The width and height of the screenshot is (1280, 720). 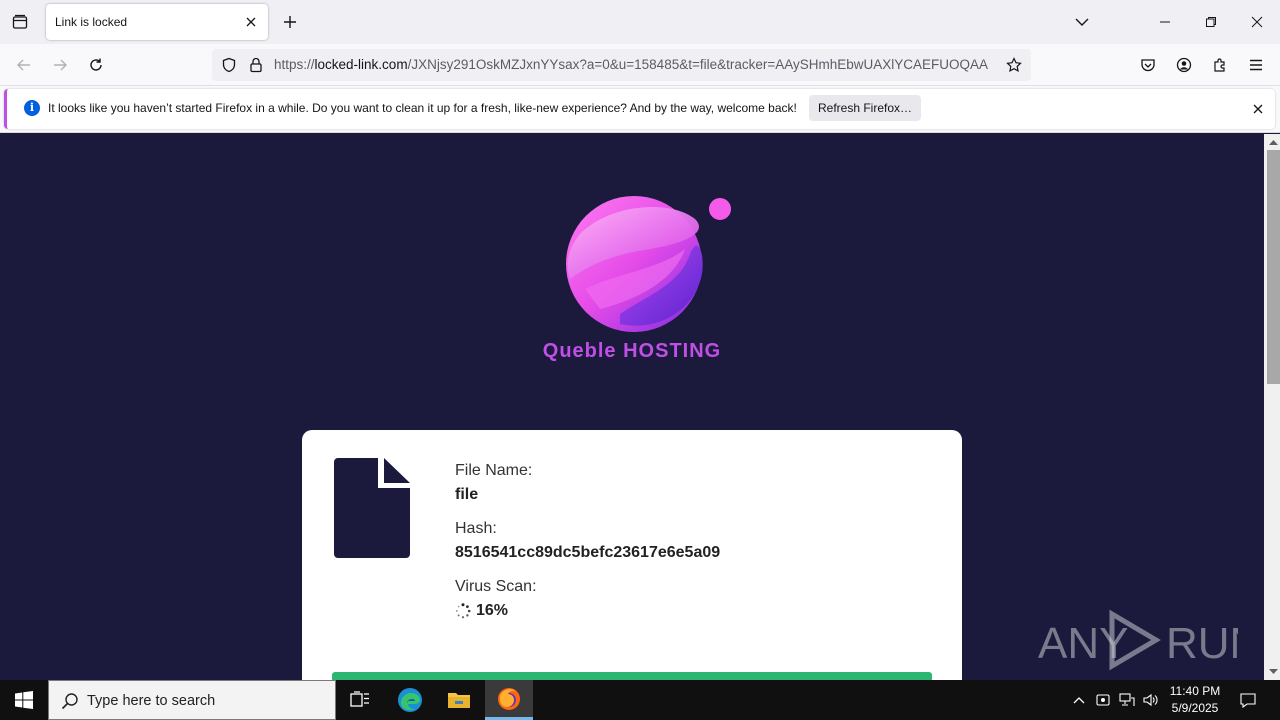 I want to click on firefox-taskbar-icon, so click(x=509, y=700).